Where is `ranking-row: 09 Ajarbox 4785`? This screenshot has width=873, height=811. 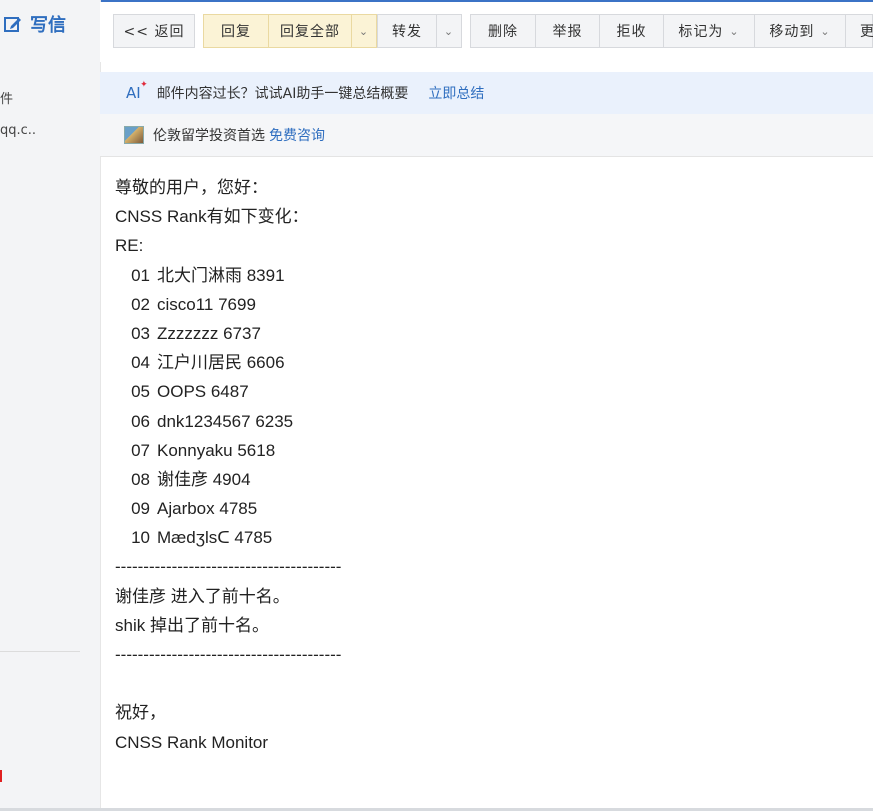 ranking-row: 09 Ajarbox 4785 is located at coordinates (485, 508).